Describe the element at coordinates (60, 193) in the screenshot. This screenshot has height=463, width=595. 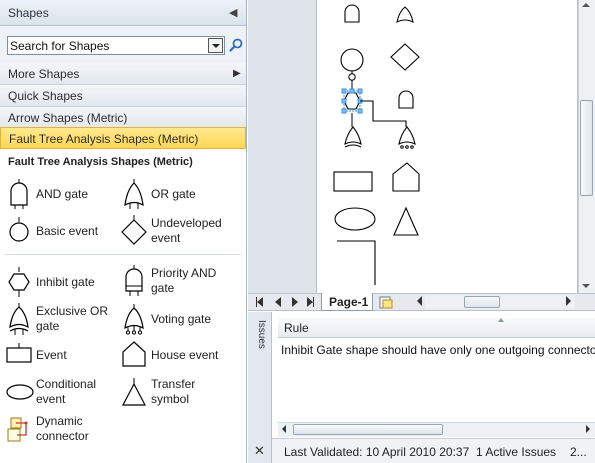
I see `shape-and-gate: AND gate` at that location.